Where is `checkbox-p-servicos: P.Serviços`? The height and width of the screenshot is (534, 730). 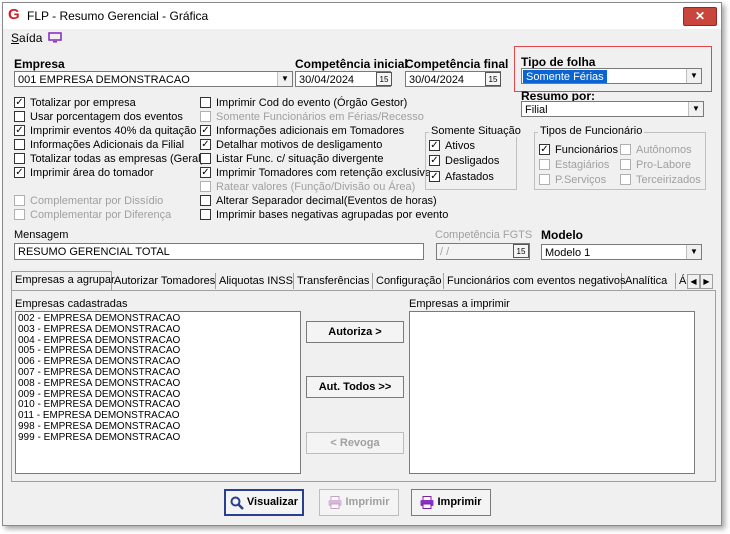
checkbox-p-servicos: P.Serviços is located at coordinates (572, 180).